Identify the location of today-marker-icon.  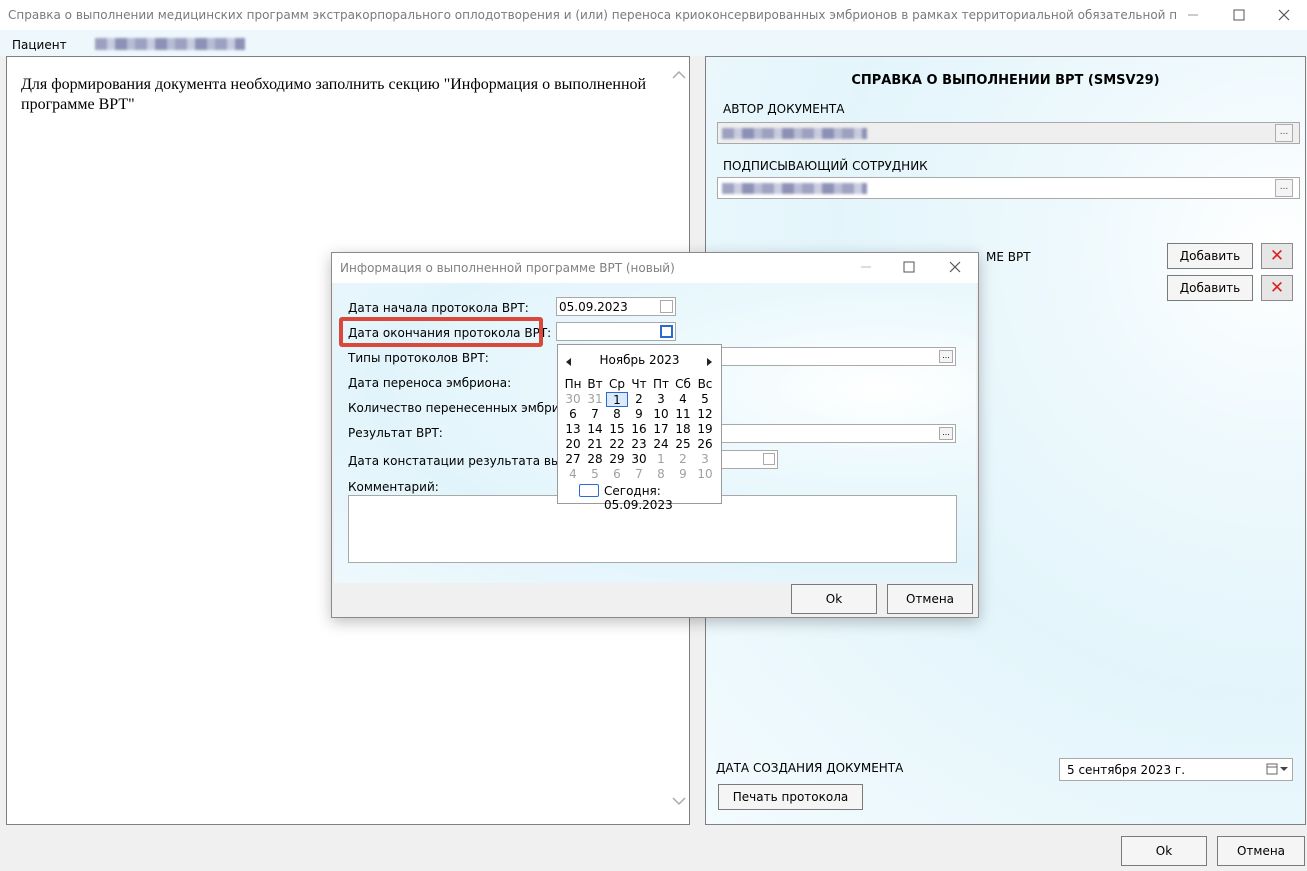
(589, 490).